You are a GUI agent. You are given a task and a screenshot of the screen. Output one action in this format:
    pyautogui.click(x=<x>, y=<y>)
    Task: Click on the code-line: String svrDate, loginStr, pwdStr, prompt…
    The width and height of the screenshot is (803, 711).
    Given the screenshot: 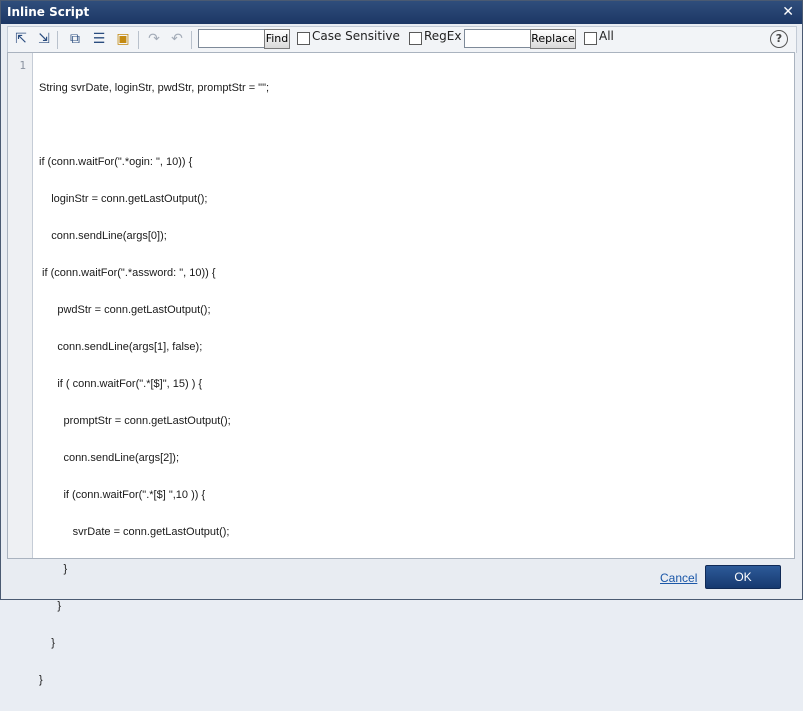 What is the action you would take?
    pyautogui.click(x=154, y=88)
    